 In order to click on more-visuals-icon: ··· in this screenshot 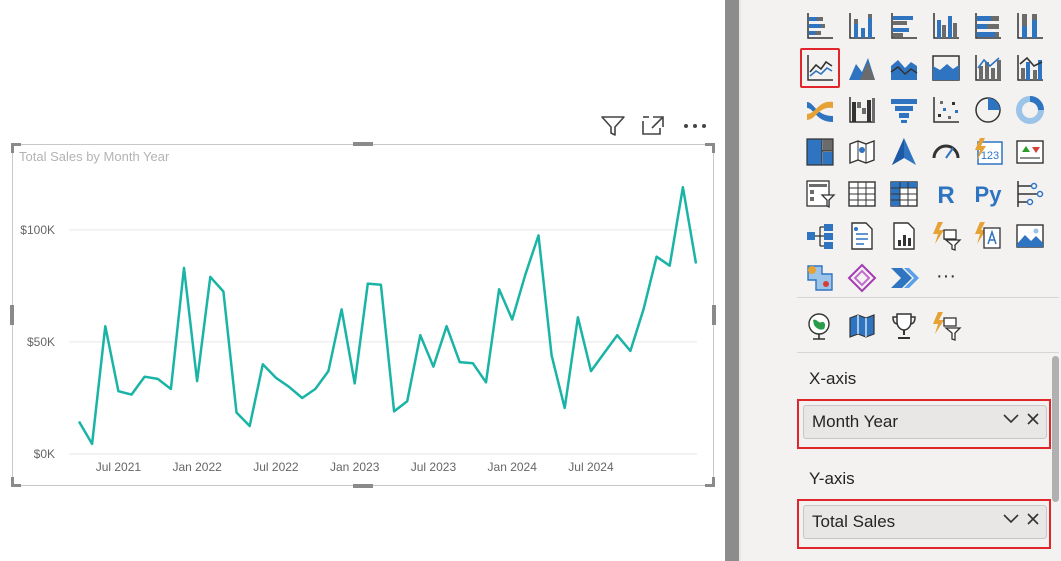, I will do `click(946, 278)`.